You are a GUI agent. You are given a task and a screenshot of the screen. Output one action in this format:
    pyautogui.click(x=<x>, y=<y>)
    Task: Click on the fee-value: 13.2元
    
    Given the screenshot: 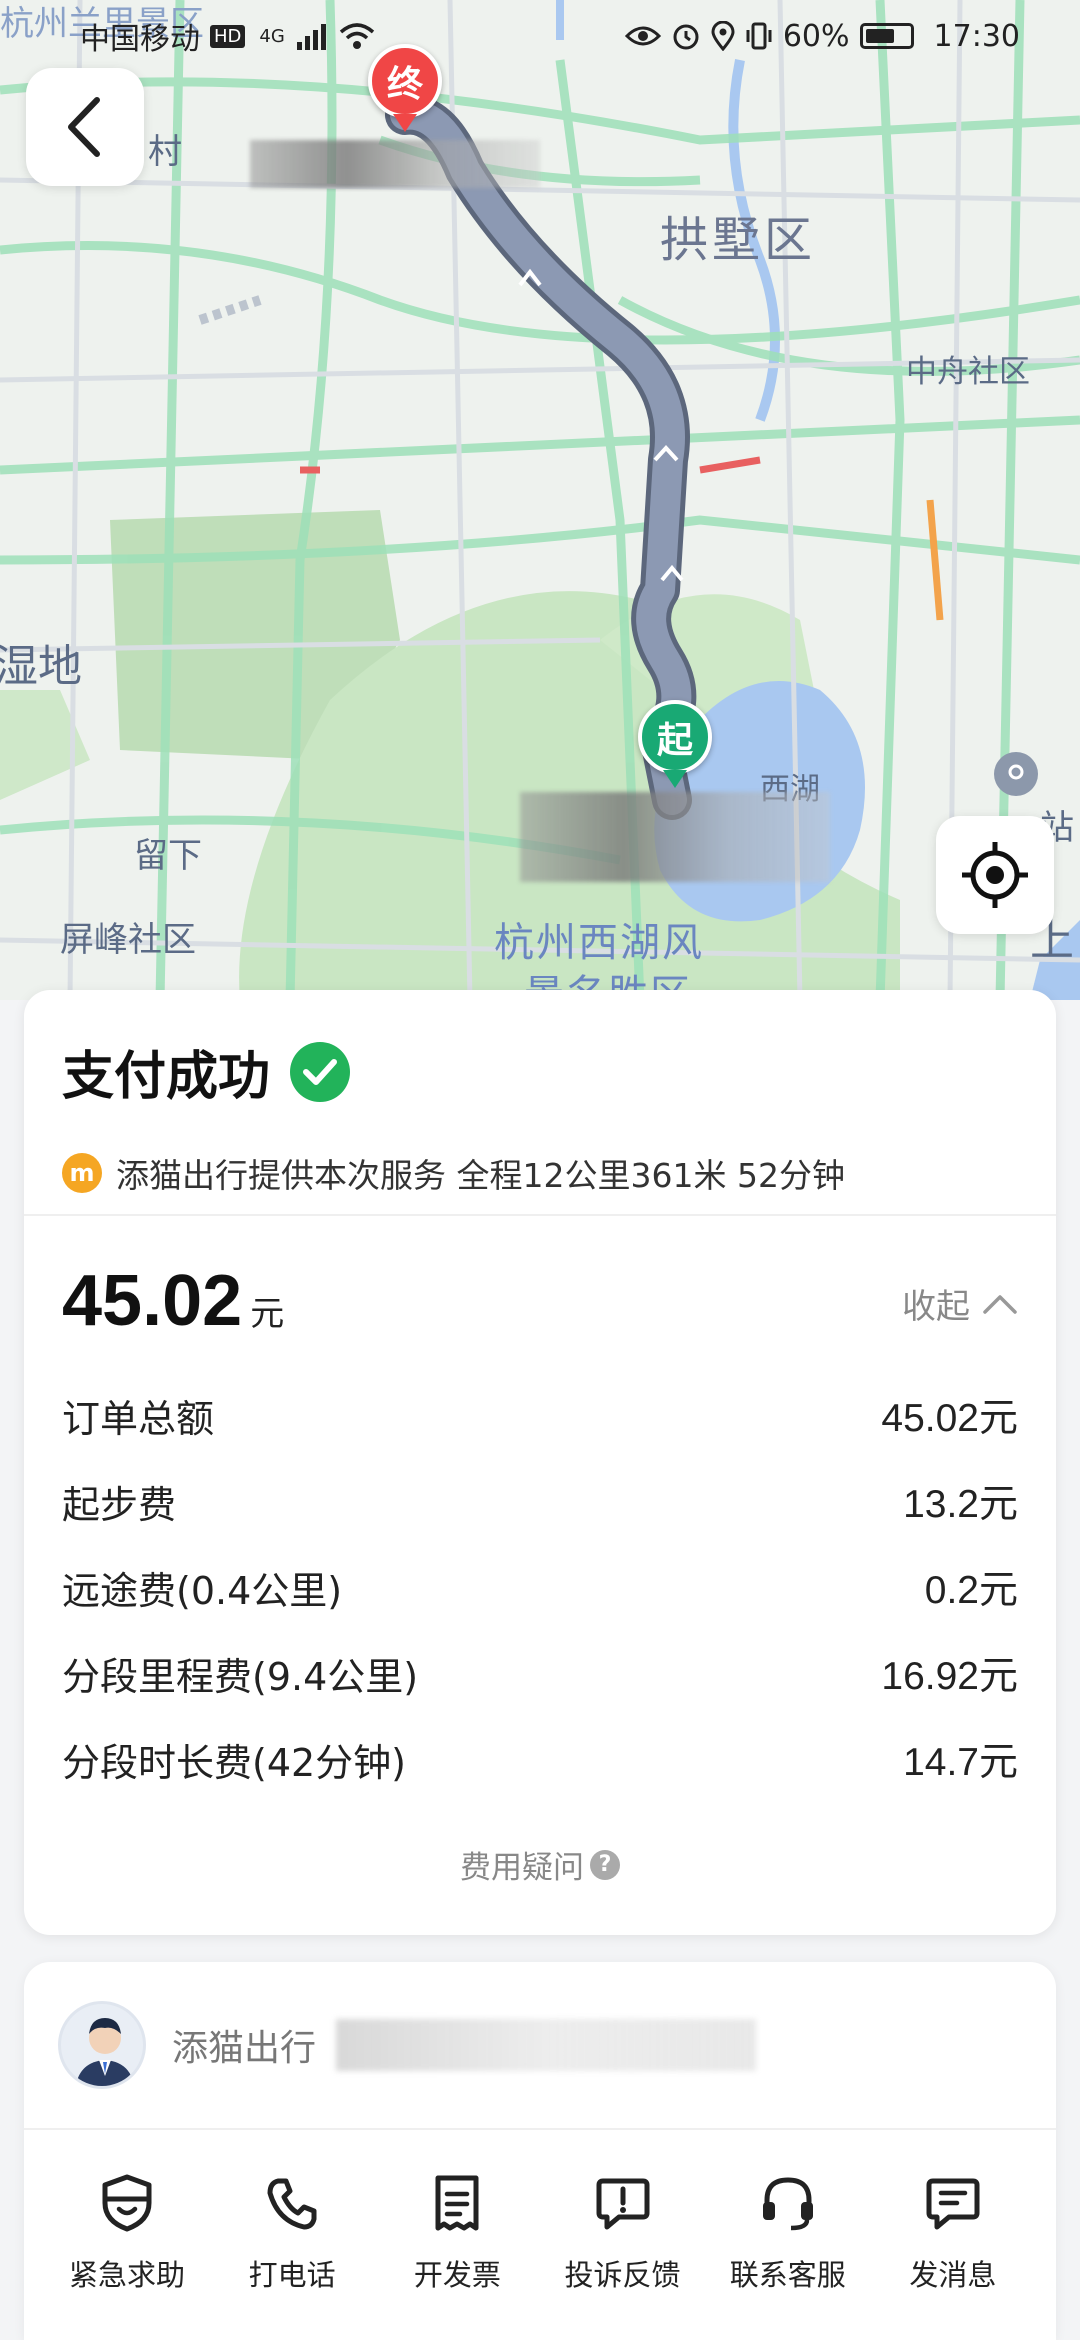 What is the action you would take?
    pyautogui.click(x=960, y=1504)
    